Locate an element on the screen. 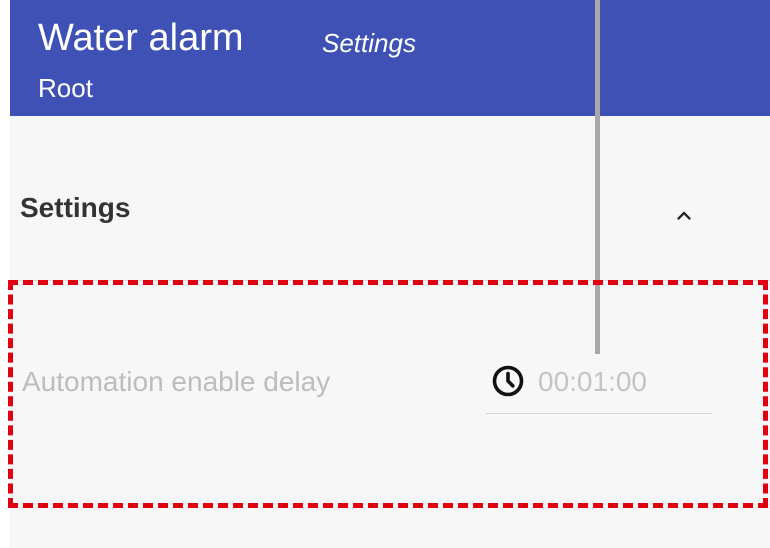 The width and height of the screenshot is (770, 548). time-value: 00:01:00 is located at coordinates (592, 381).